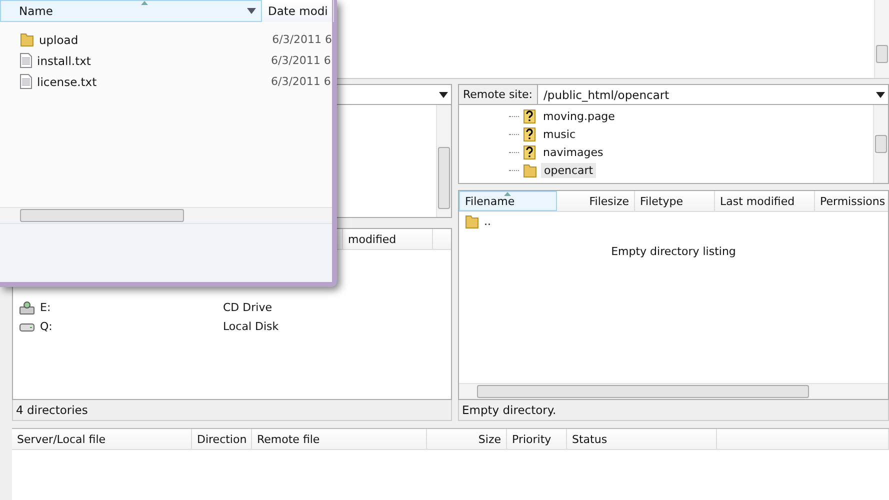 This screenshot has width=889, height=500. What do you see at coordinates (673, 410) in the screenshot?
I see `status-text: Empty directory.` at bounding box center [673, 410].